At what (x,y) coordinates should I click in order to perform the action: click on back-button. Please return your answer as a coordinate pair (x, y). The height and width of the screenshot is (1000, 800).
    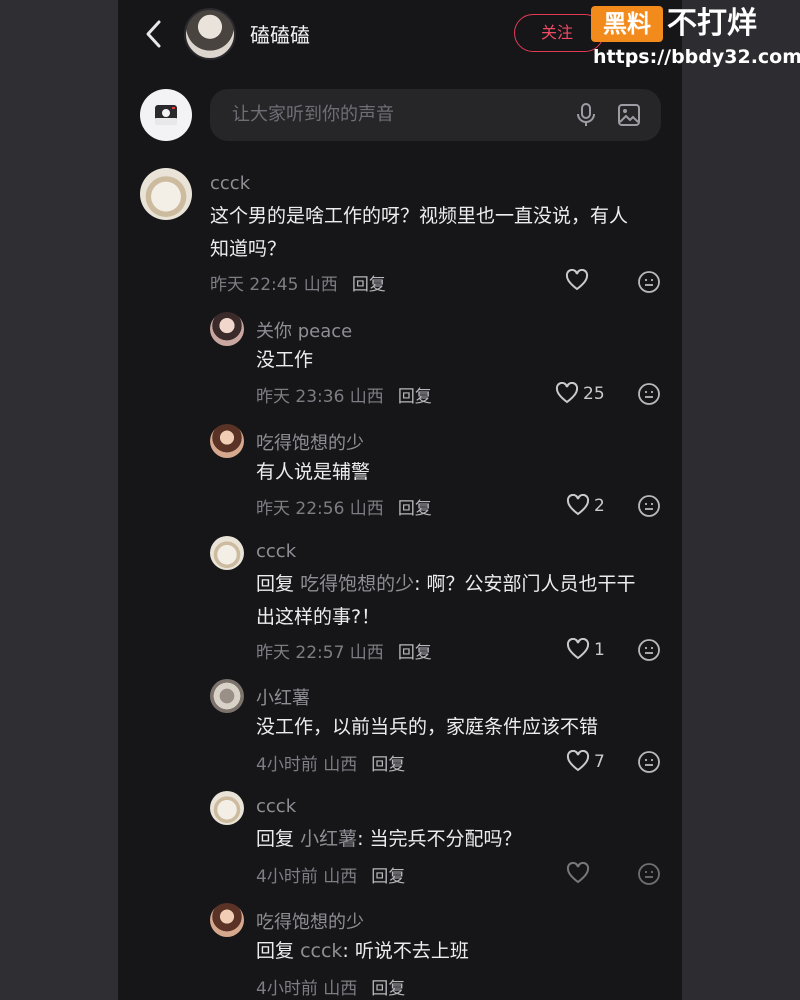
    Looking at the image, I should click on (154, 34).